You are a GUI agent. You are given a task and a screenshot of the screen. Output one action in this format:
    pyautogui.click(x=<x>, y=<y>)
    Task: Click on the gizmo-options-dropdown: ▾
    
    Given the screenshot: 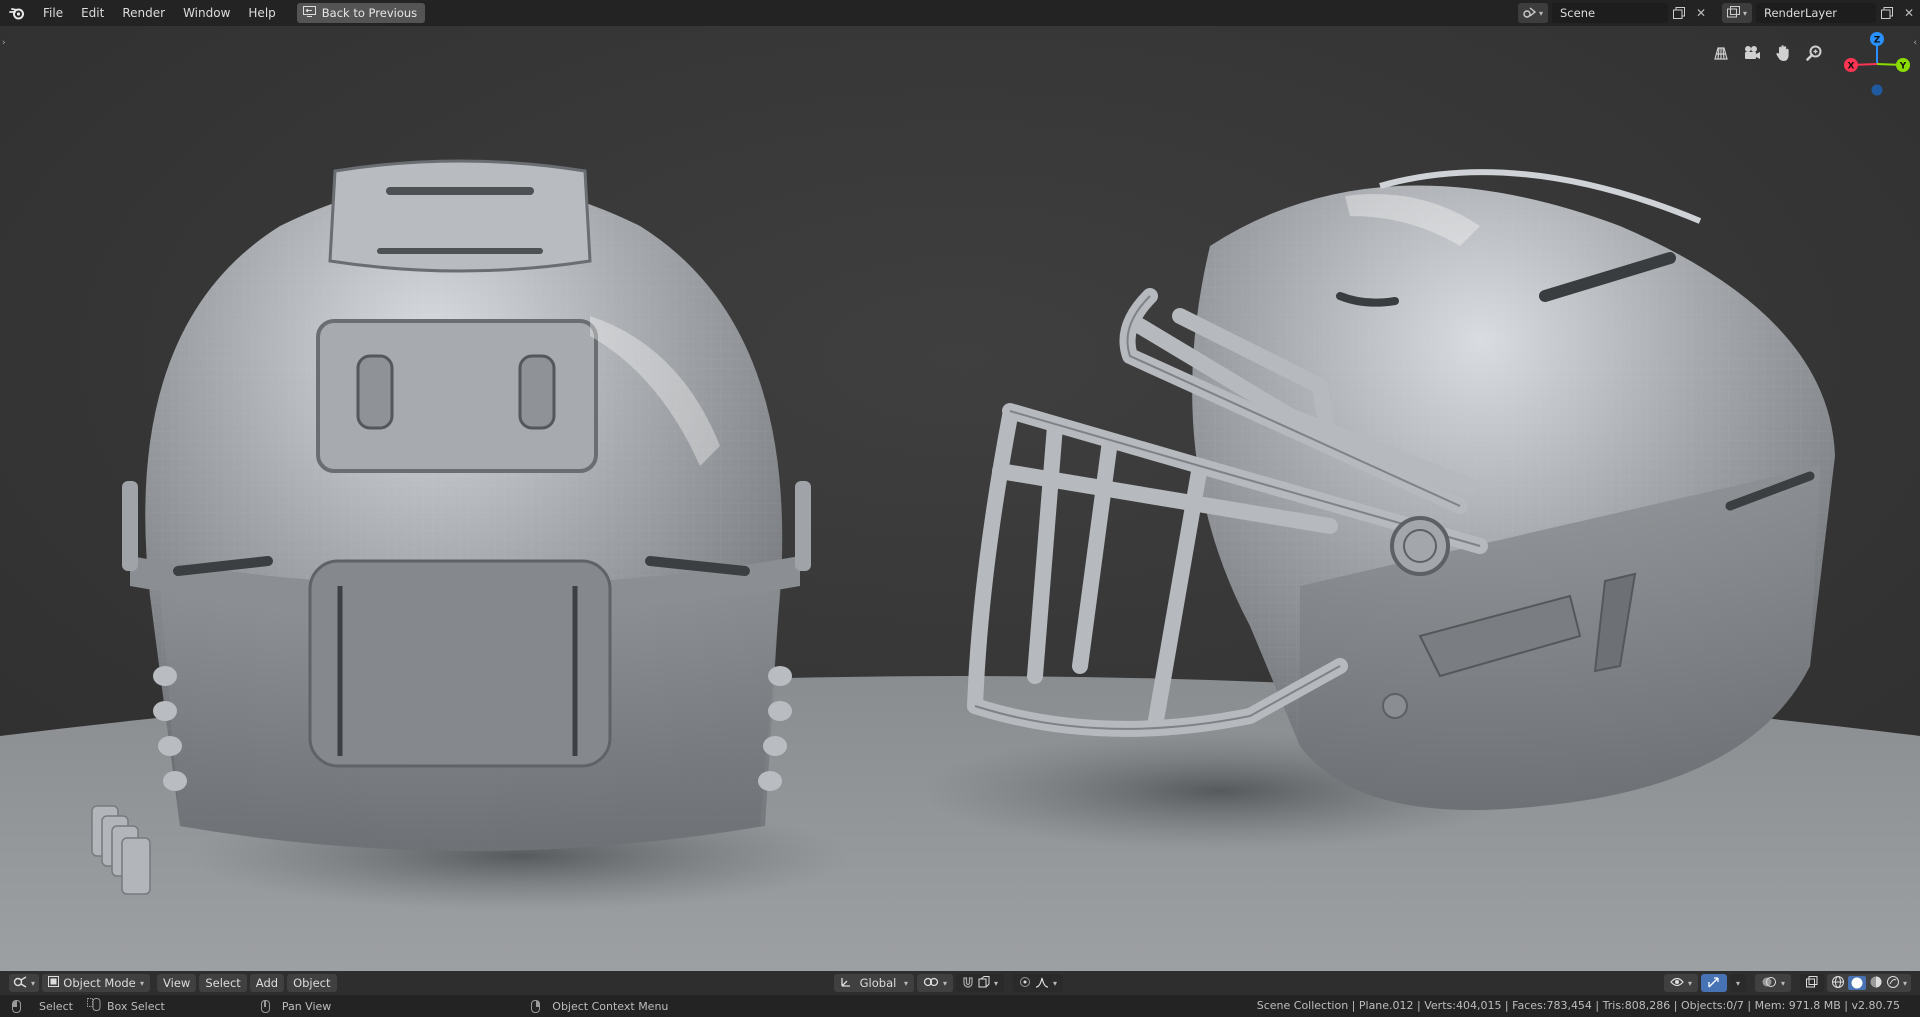 What is the action you would take?
    pyautogui.click(x=1737, y=983)
    